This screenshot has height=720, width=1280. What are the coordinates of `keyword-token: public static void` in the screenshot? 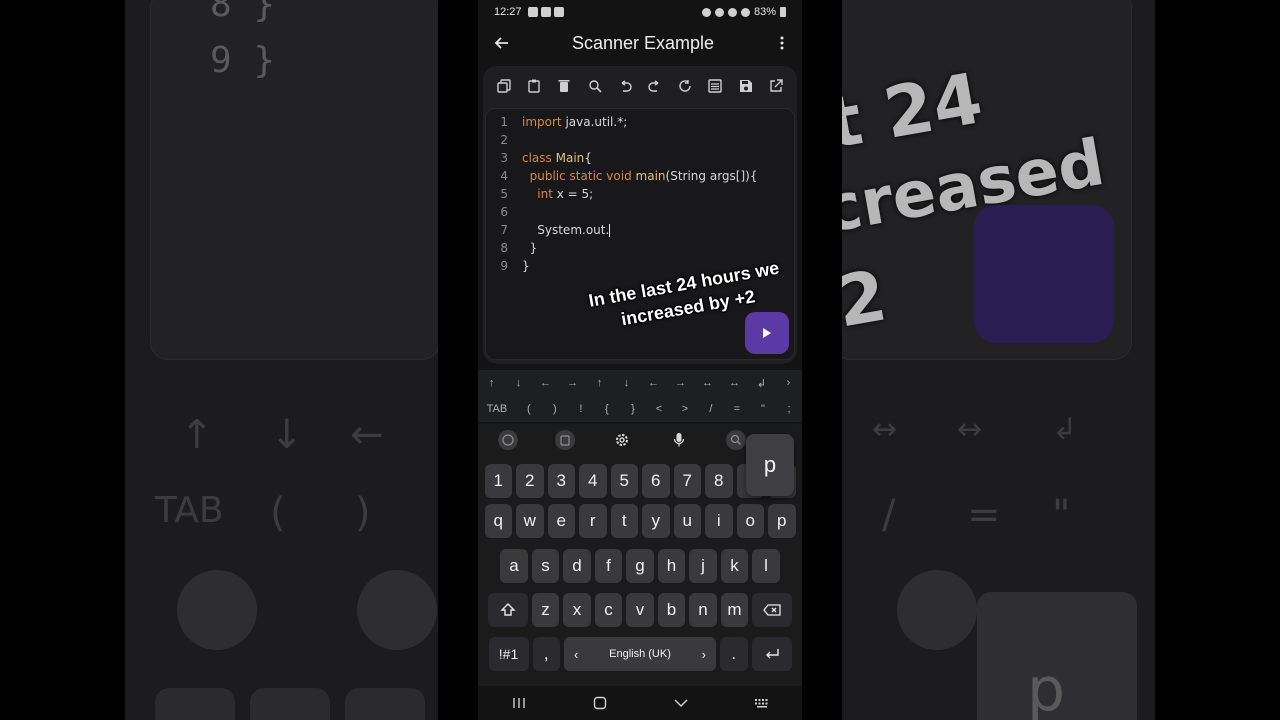 It's located at (577, 176).